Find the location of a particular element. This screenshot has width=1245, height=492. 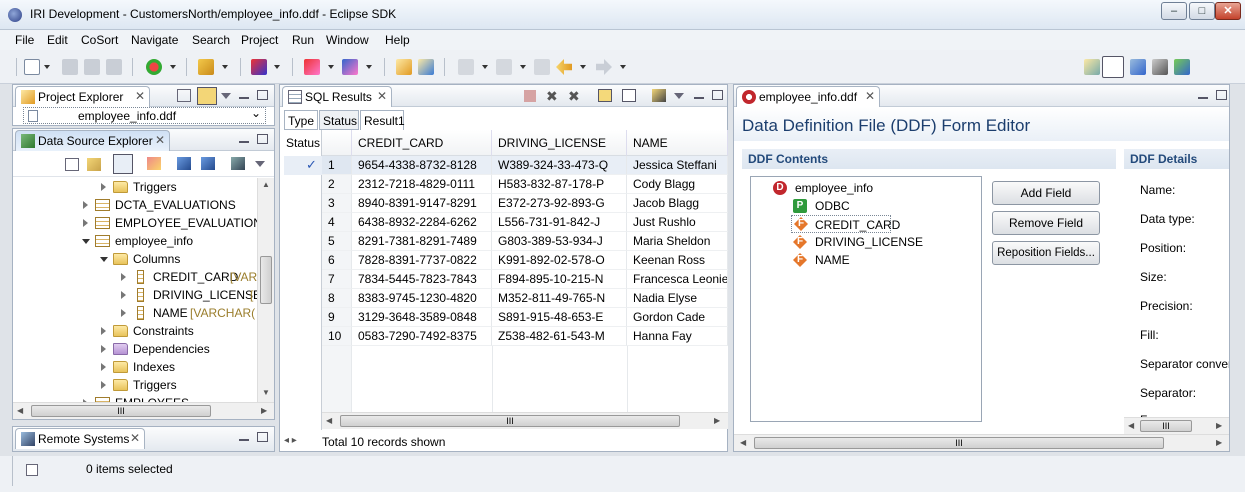

row-number-cell: 5 is located at coordinates (337, 241).